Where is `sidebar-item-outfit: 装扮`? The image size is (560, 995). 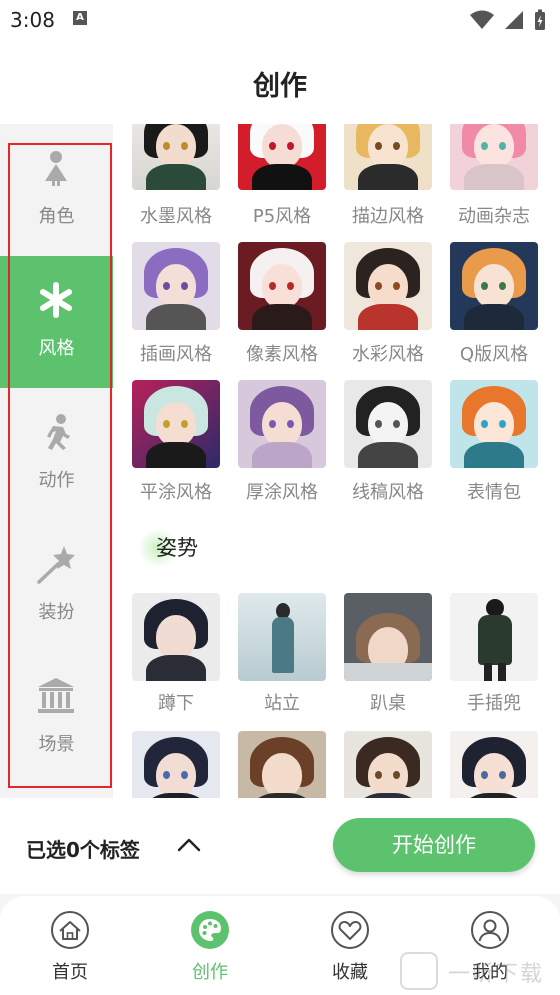 sidebar-item-outfit: 装扮 is located at coordinates (56, 586).